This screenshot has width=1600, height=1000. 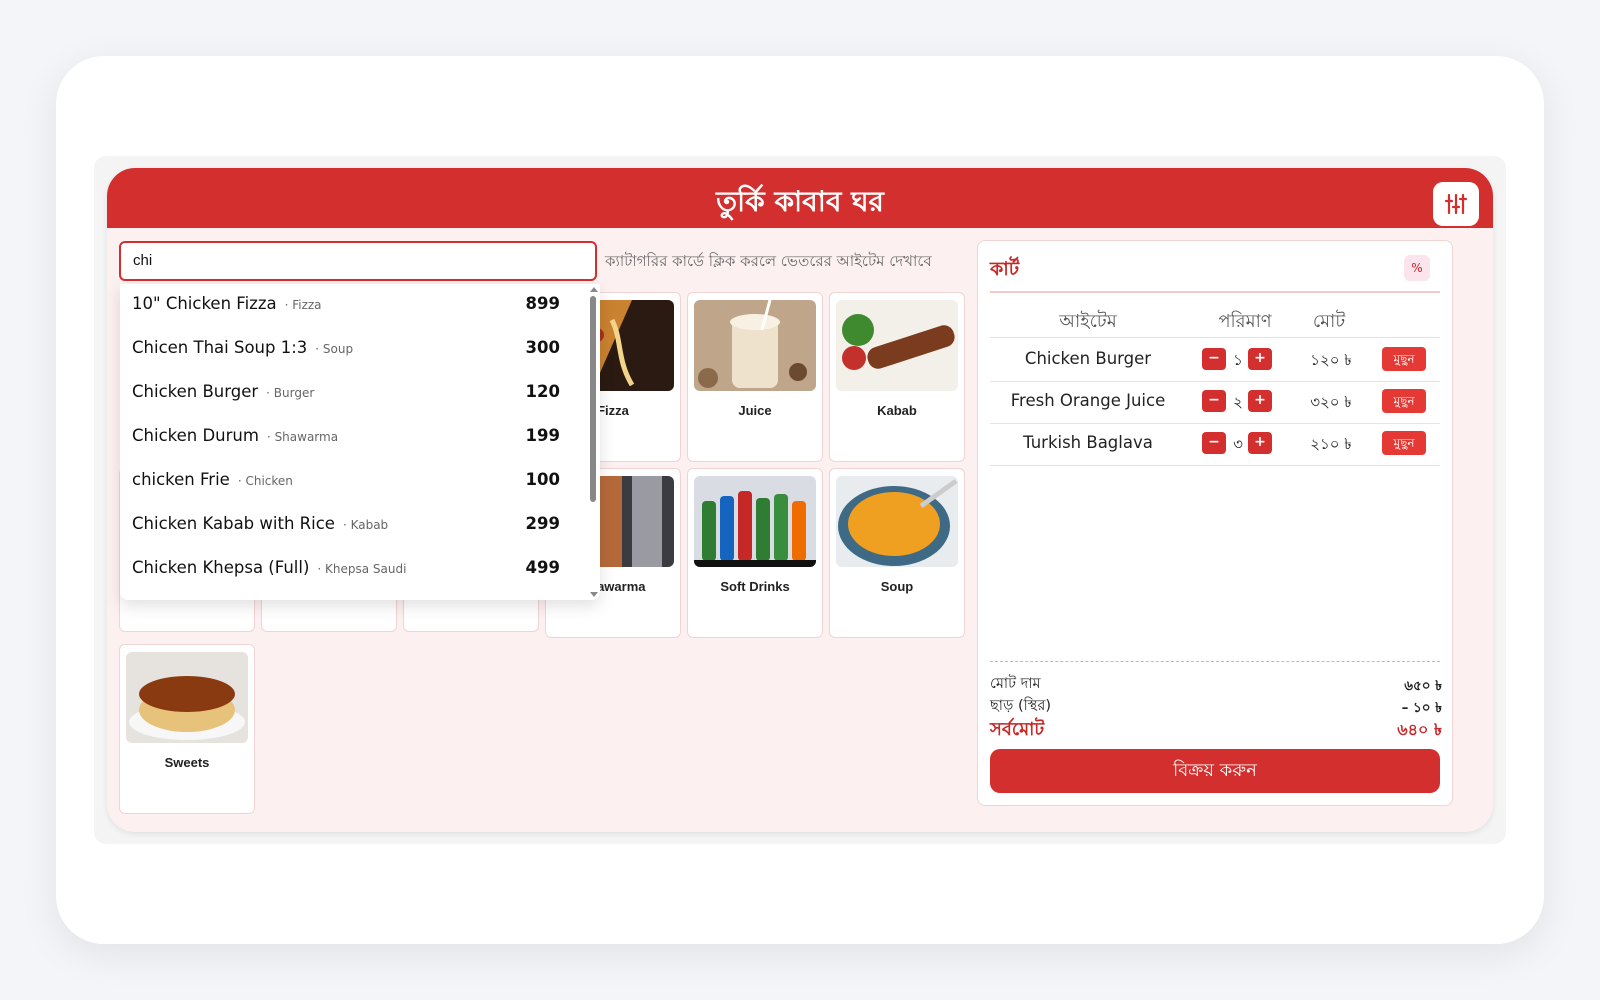 I want to click on category-label: Soft Drinks, so click(x=755, y=586).